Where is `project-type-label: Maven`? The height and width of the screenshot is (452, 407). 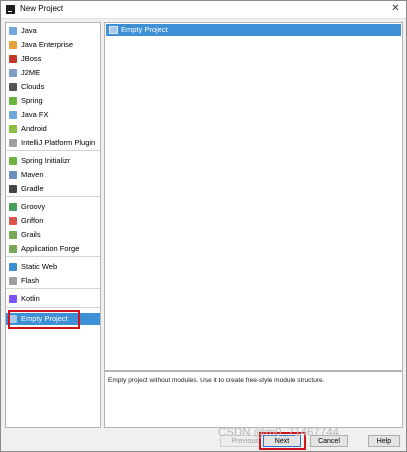
project-type-label: Maven is located at coordinates (32, 174).